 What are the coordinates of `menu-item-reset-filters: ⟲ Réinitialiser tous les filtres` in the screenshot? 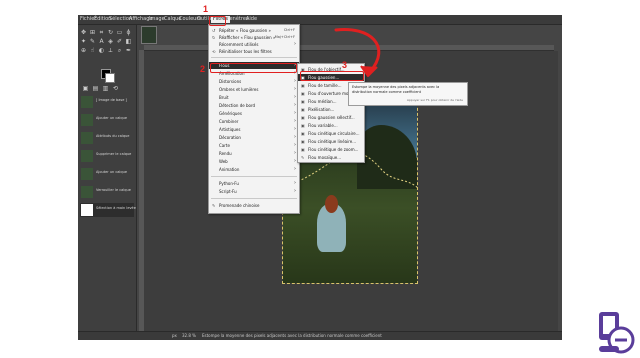 It's located at (254, 51).